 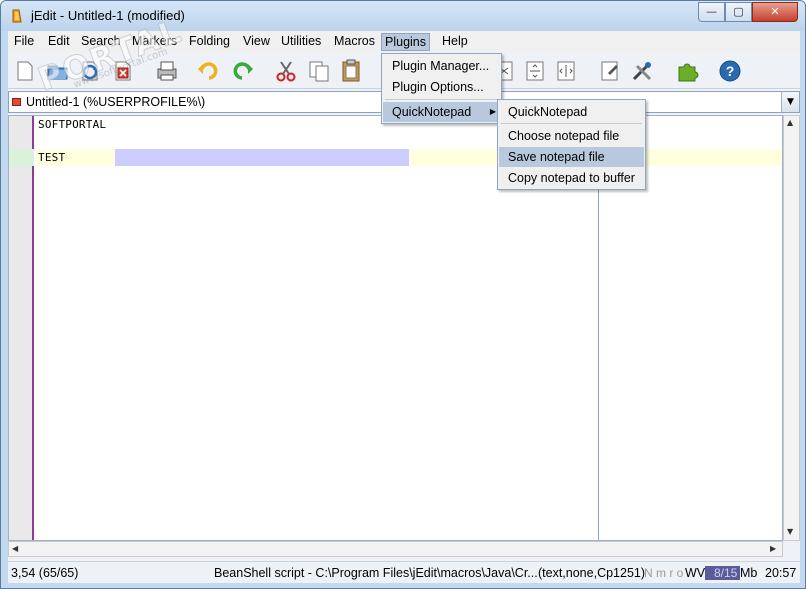 What do you see at coordinates (571, 178) in the screenshot?
I see `copy-notepad-to-buffer-item: Copy notepad to buffer` at bounding box center [571, 178].